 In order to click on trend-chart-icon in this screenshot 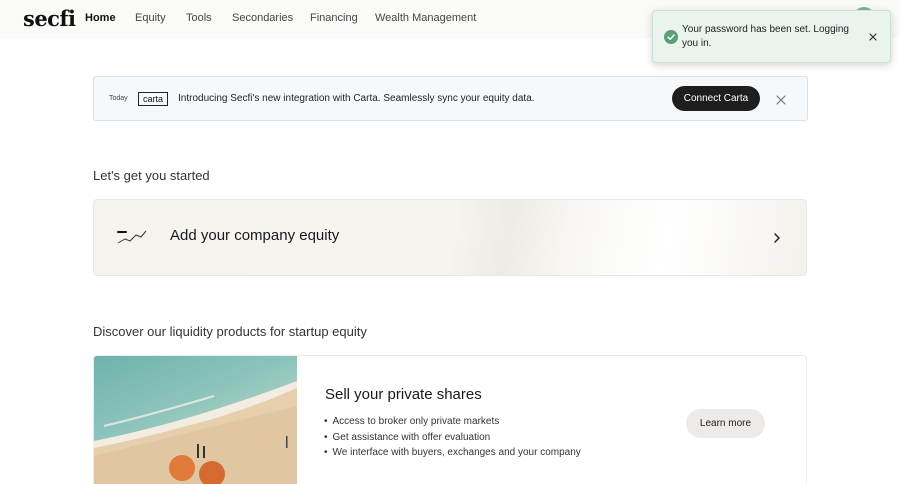, I will do `click(132, 238)`.